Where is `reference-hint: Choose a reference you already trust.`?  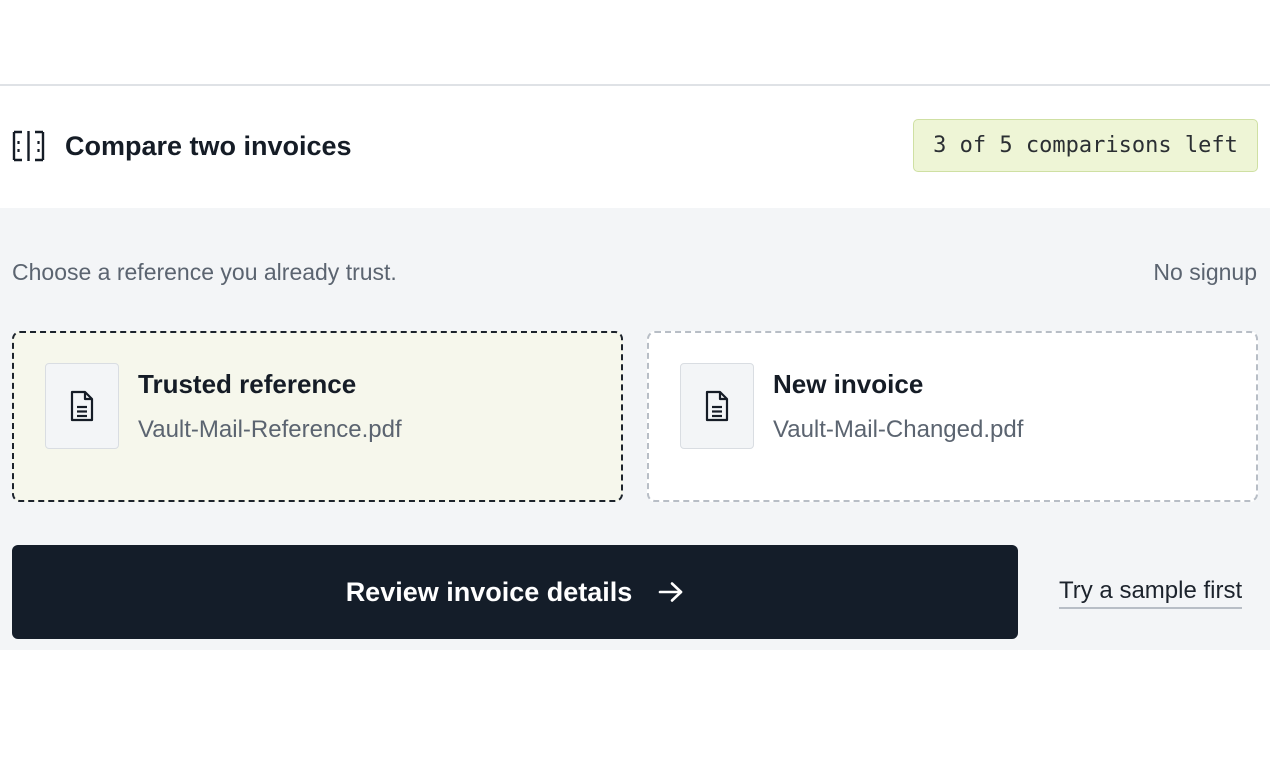
reference-hint: Choose a reference you already trust. is located at coordinates (204, 272).